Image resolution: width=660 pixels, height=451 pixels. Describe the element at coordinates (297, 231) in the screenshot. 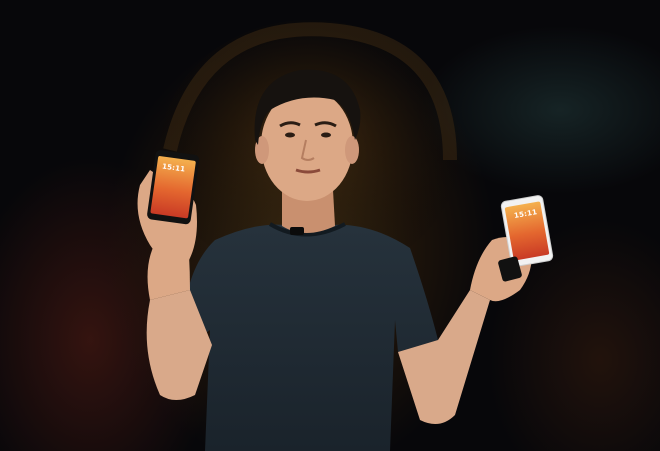

I see `lapel-mic` at that location.